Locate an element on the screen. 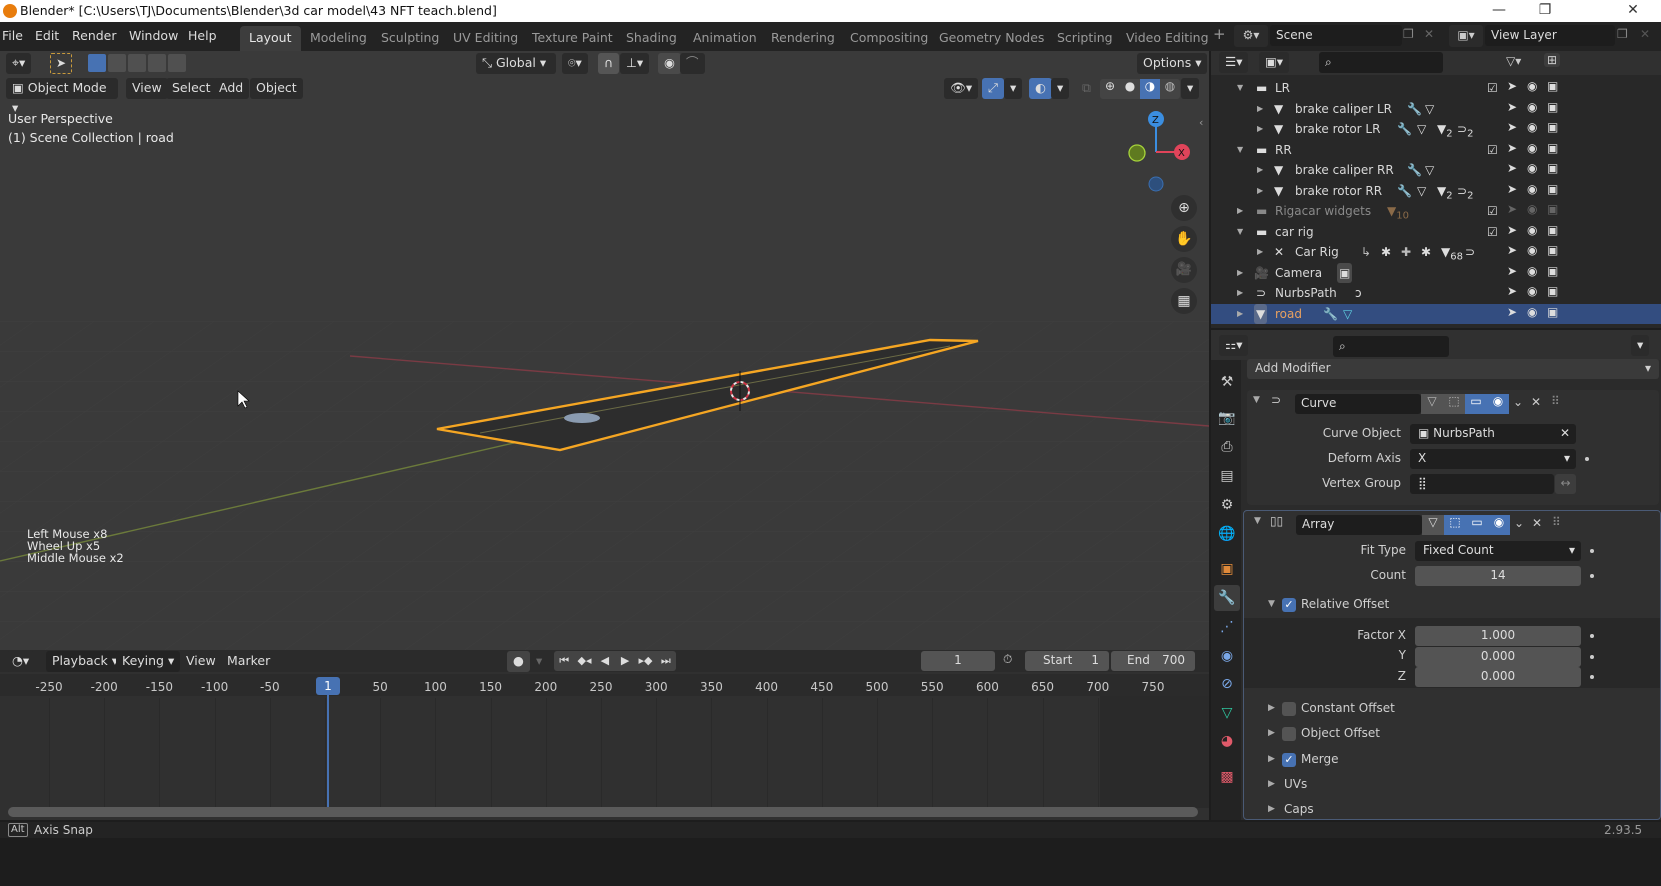 The height and width of the screenshot is (886, 1661). xray-toggle: ⧉ is located at coordinates (1086, 88).